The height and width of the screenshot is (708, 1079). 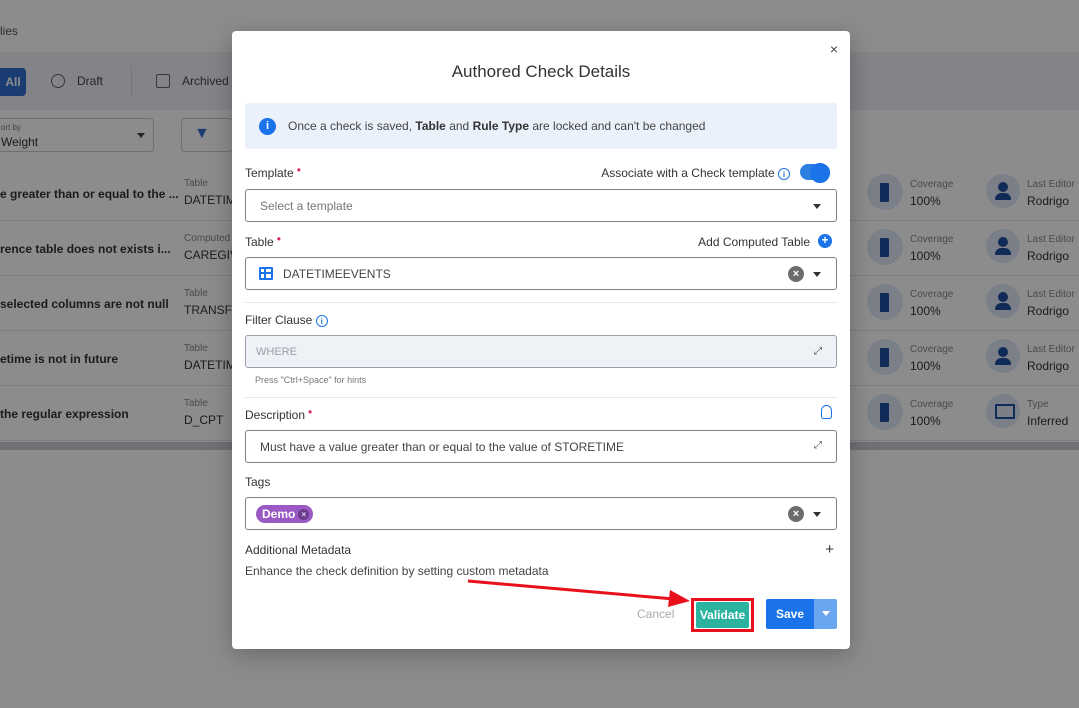 What do you see at coordinates (826, 412) in the screenshot?
I see `lightbulb-icon` at bounding box center [826, 412].